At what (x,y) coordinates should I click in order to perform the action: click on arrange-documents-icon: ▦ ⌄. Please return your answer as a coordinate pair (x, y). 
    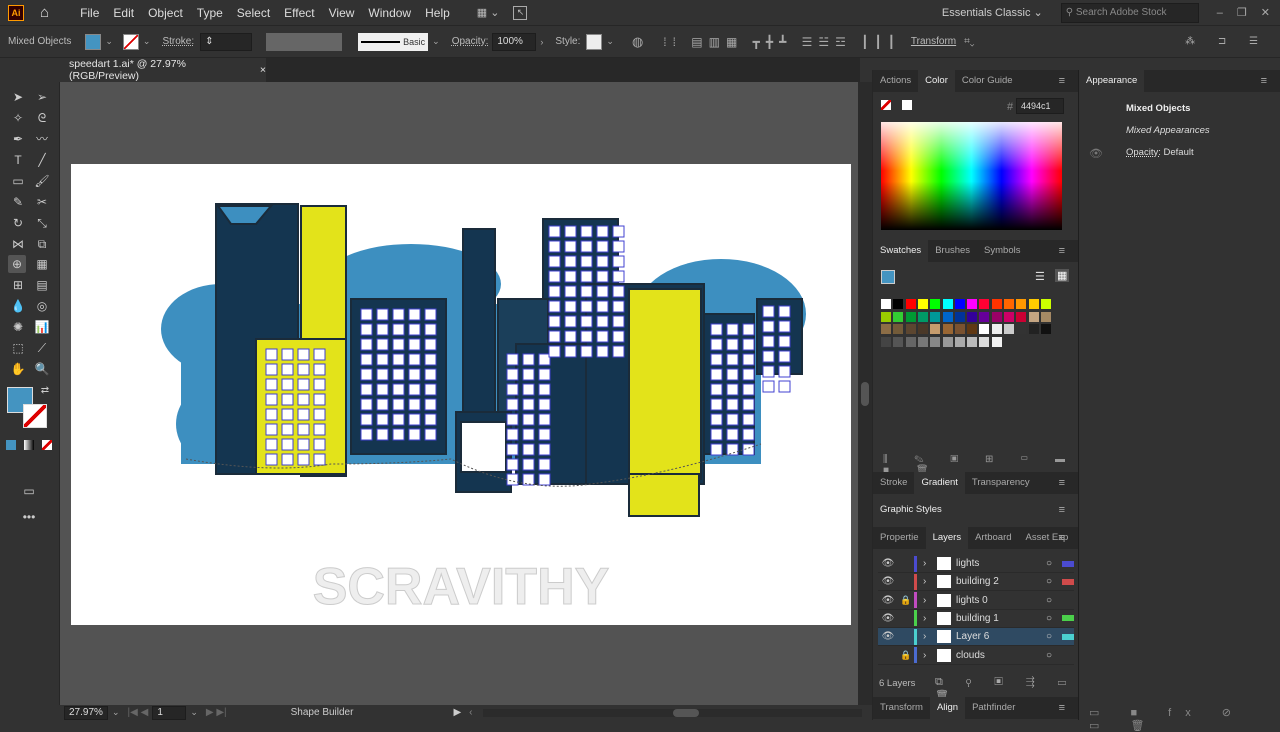
    Looking at the image, I should click on (488, 12).